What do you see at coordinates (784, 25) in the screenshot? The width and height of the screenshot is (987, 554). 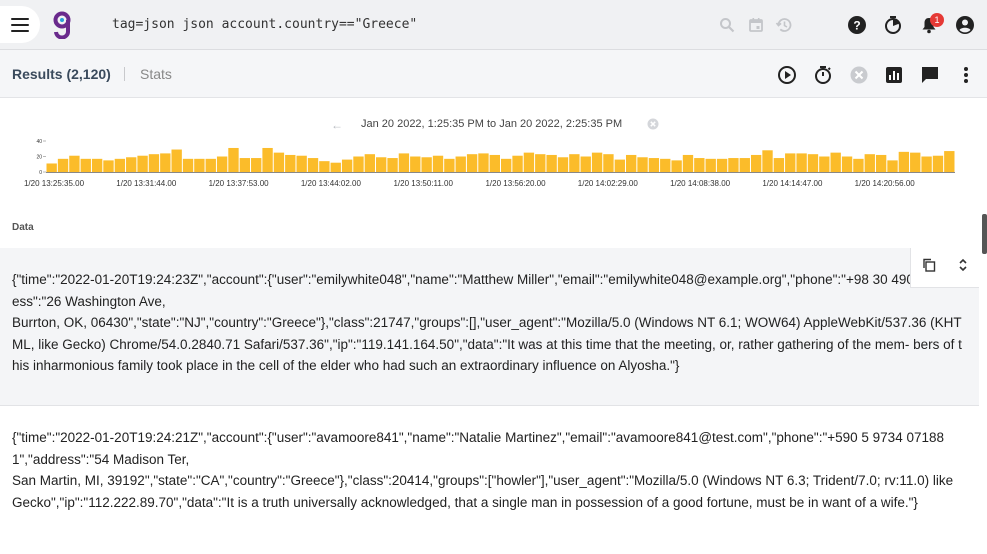 I see `history-icon` at bounding box center [784, 25].